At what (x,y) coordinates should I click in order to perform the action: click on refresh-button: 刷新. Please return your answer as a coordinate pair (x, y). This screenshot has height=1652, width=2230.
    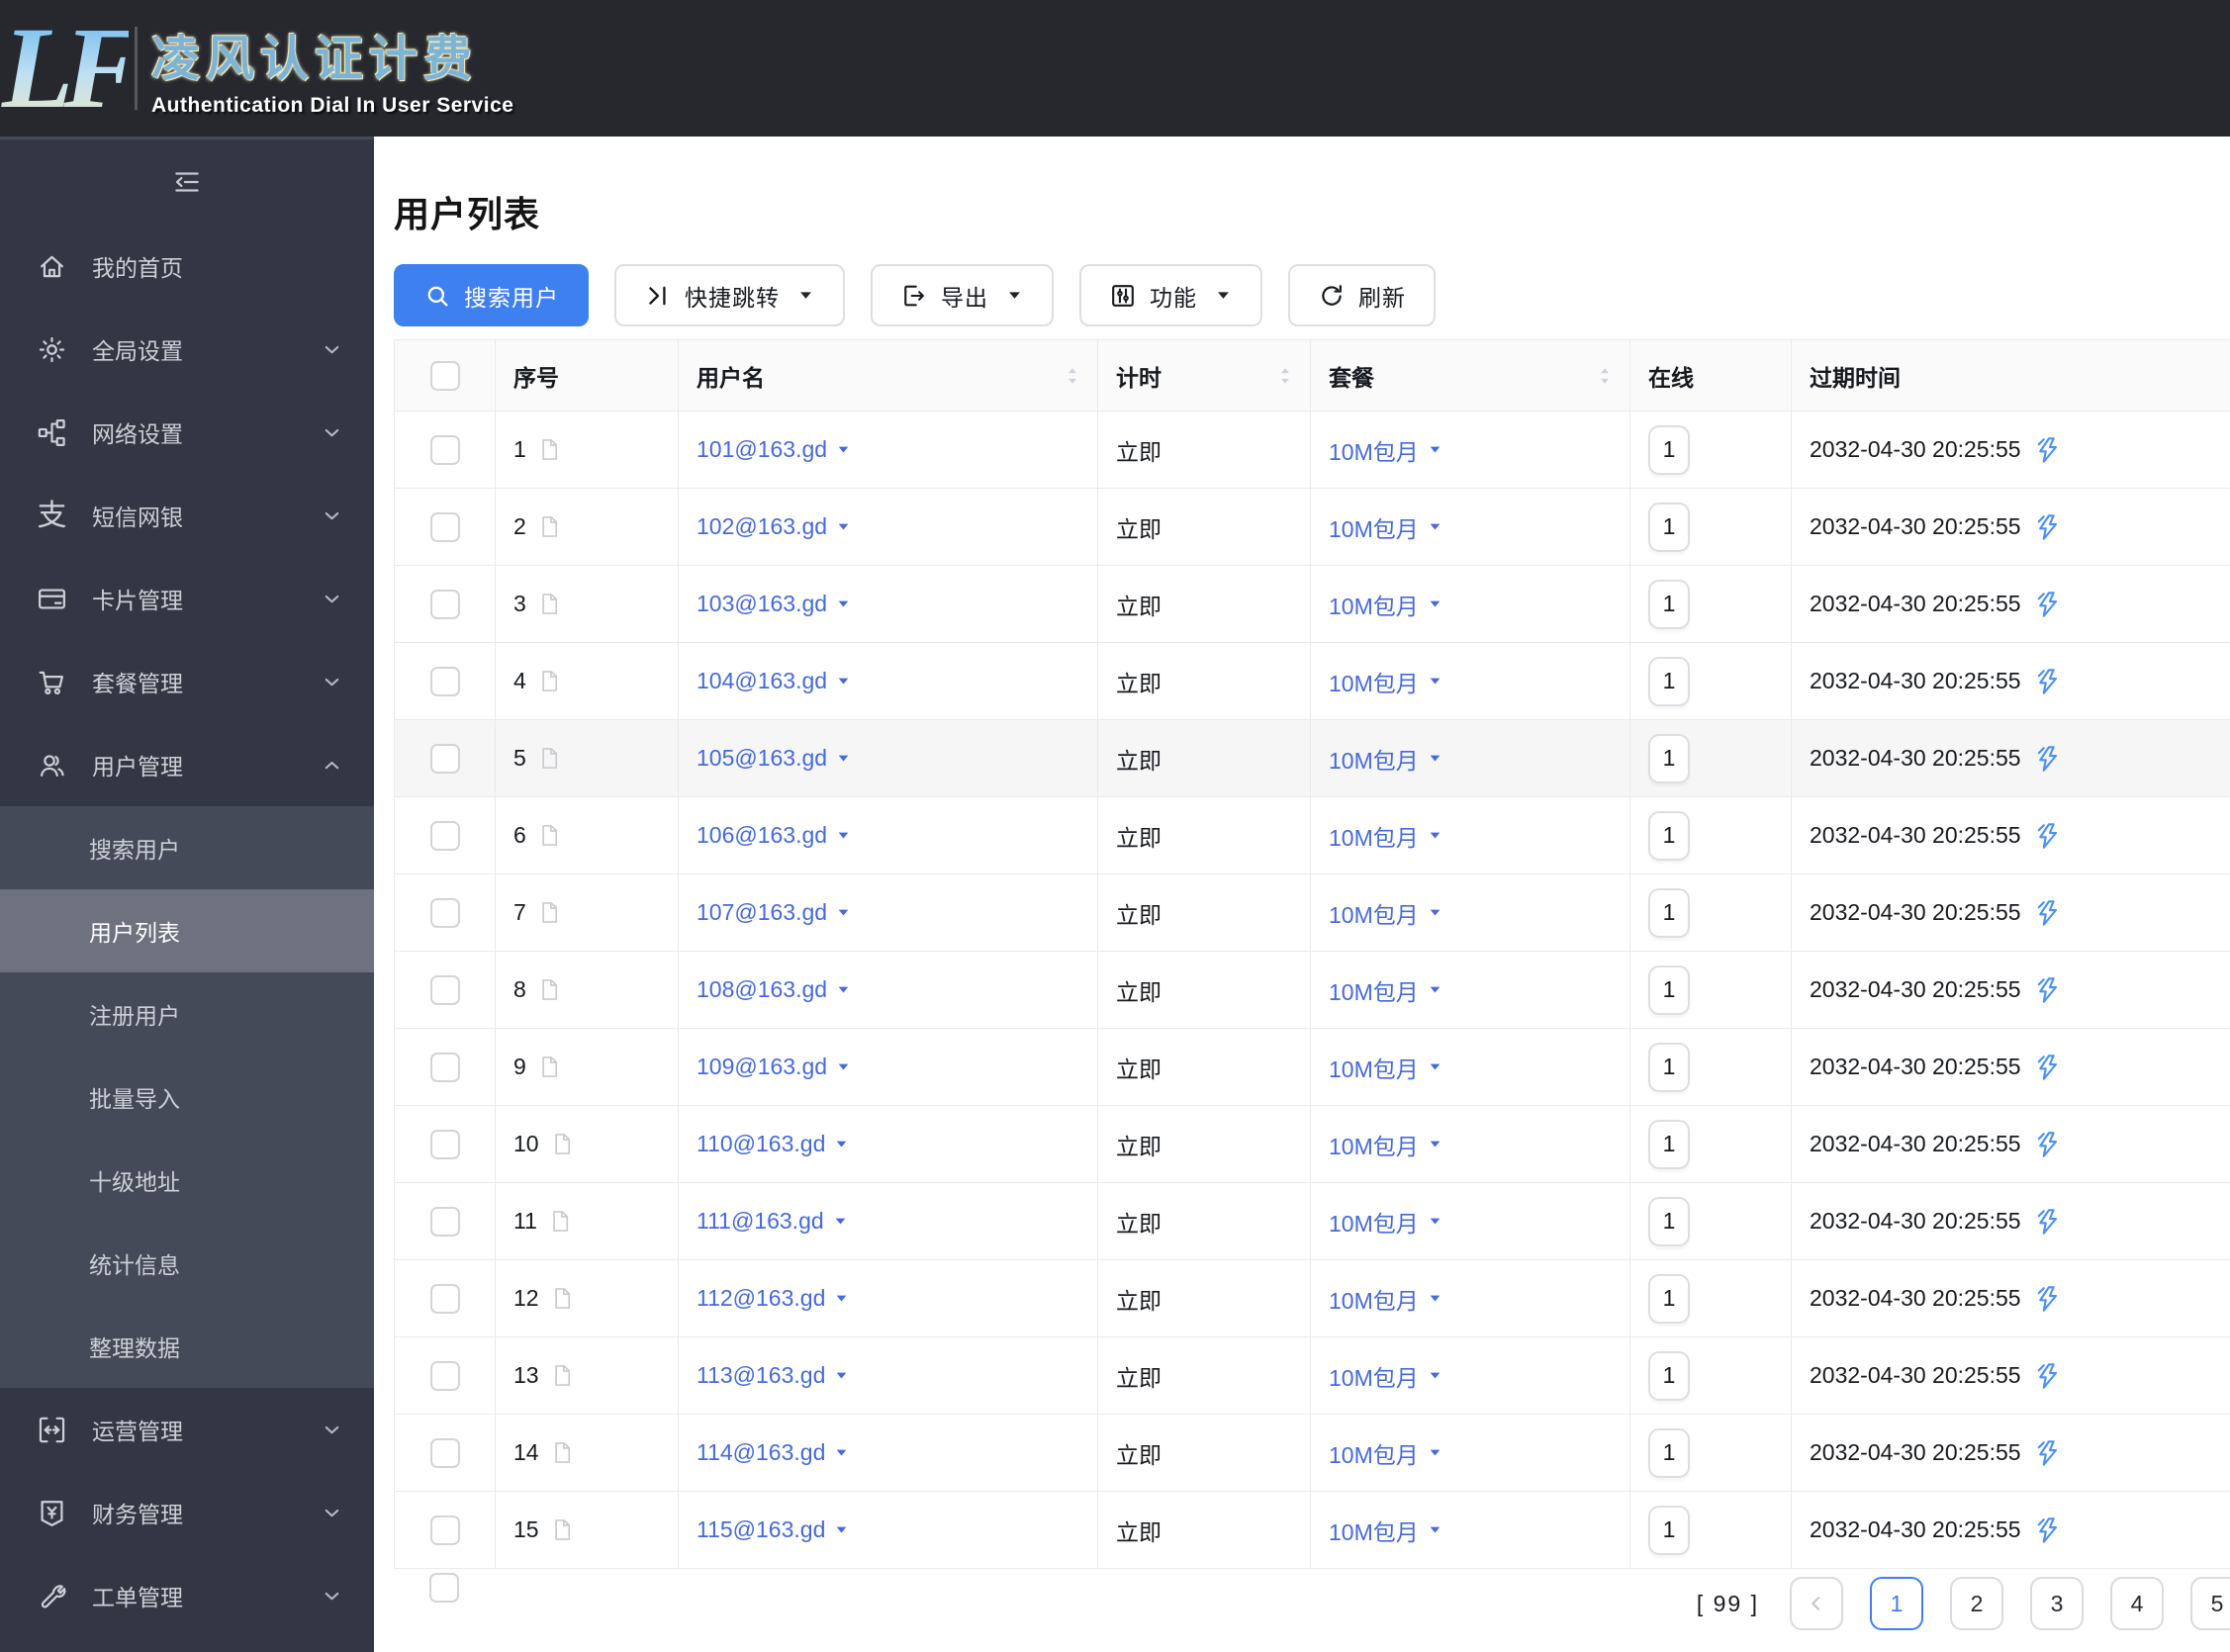
    Looking at the image, I should click on (1362, 295).